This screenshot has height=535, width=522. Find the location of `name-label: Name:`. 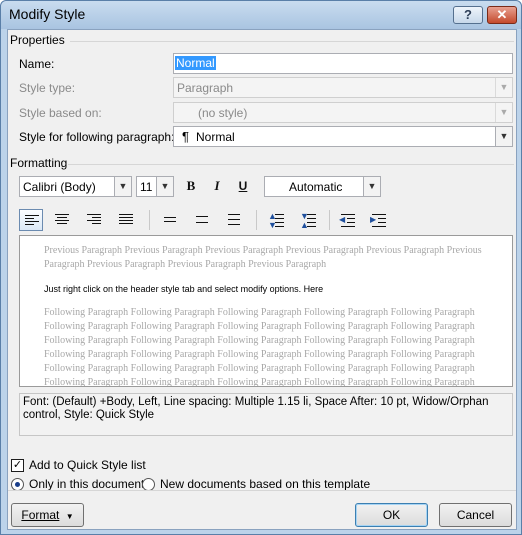

name-label: Name: is located at coordinates (37, 64).